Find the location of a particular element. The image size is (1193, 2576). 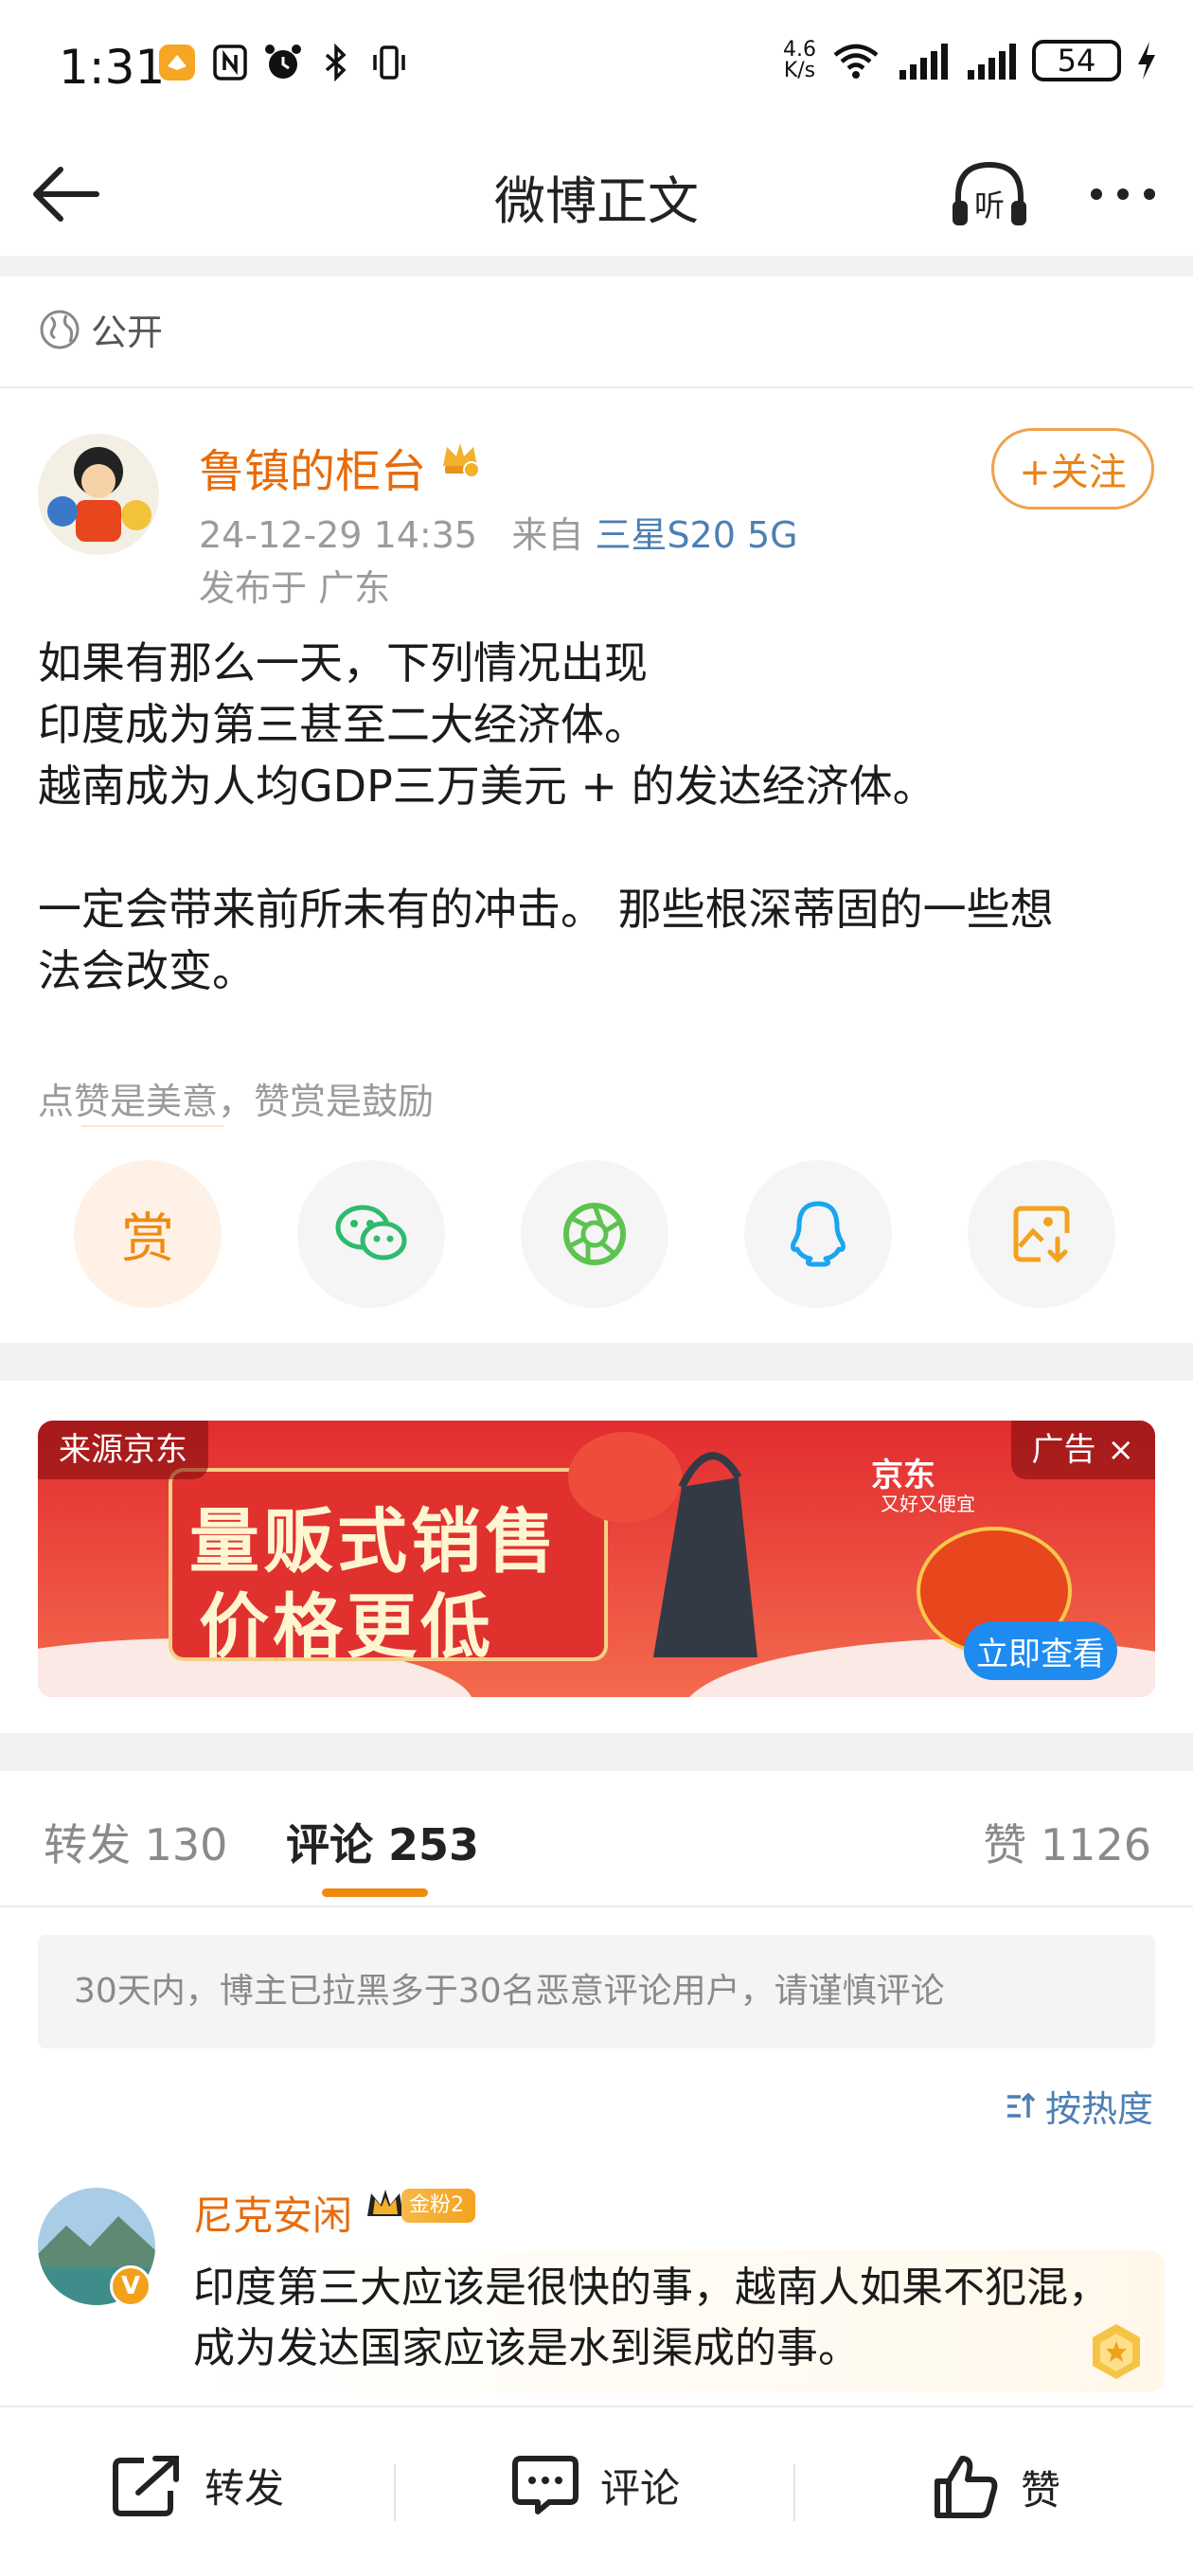

status-right: 4.6 K/s 54 is located at coordinates (971, 60).